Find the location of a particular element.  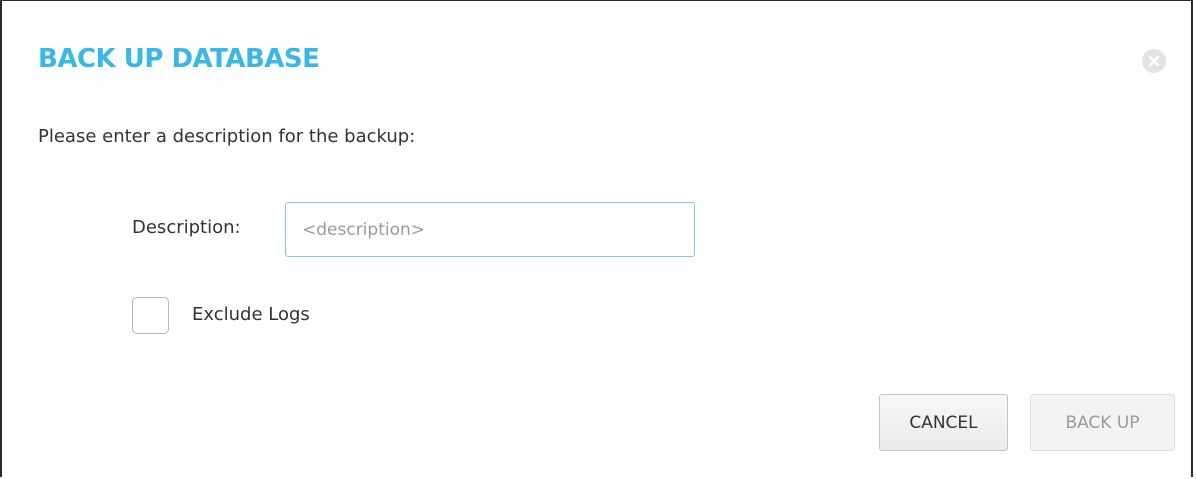

cancel-button: CANCEL is located at coordinates (943, 422).